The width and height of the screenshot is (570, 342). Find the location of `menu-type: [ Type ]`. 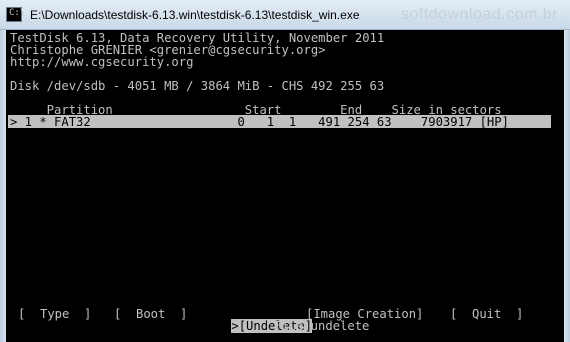

menu-type: [ Type ] is located at coordinates (54, 314).